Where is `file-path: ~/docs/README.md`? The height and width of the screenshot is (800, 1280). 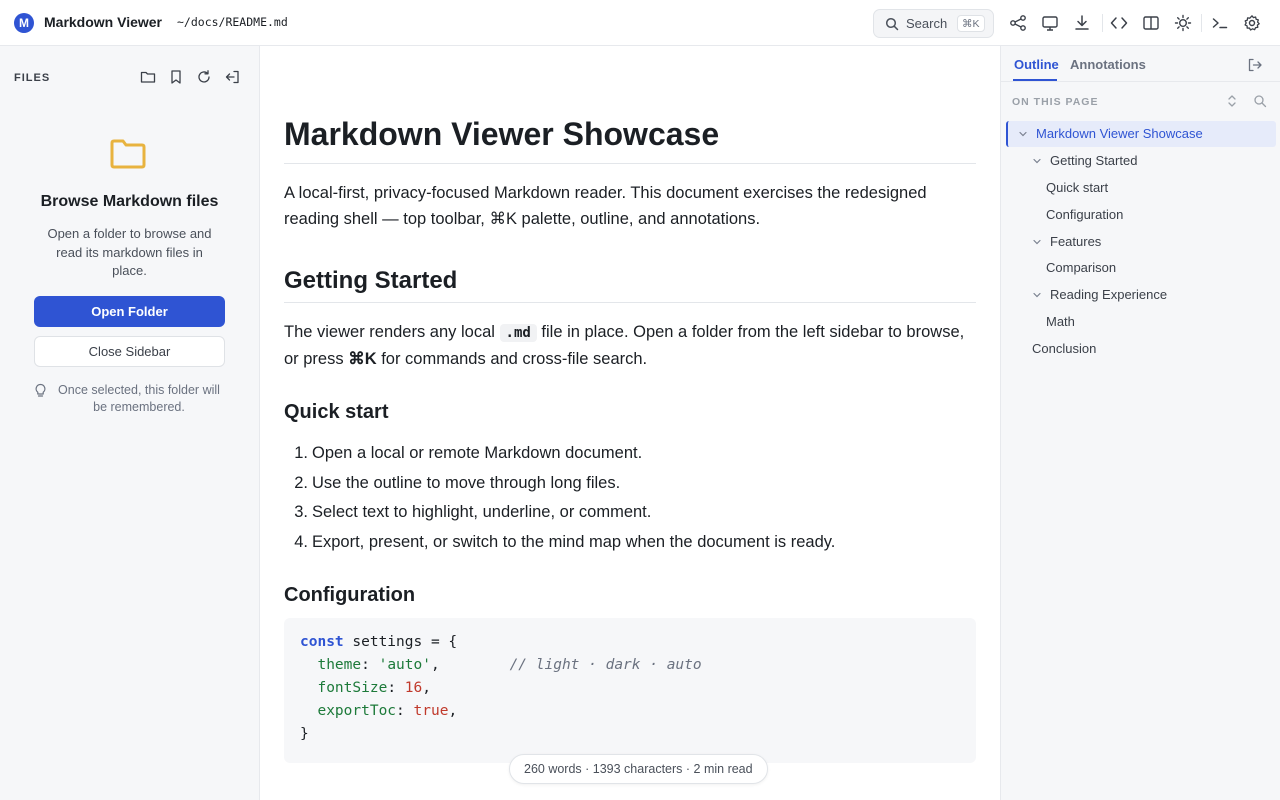 file-path: ~/docs/README.md is located at coordinates (232, 22).